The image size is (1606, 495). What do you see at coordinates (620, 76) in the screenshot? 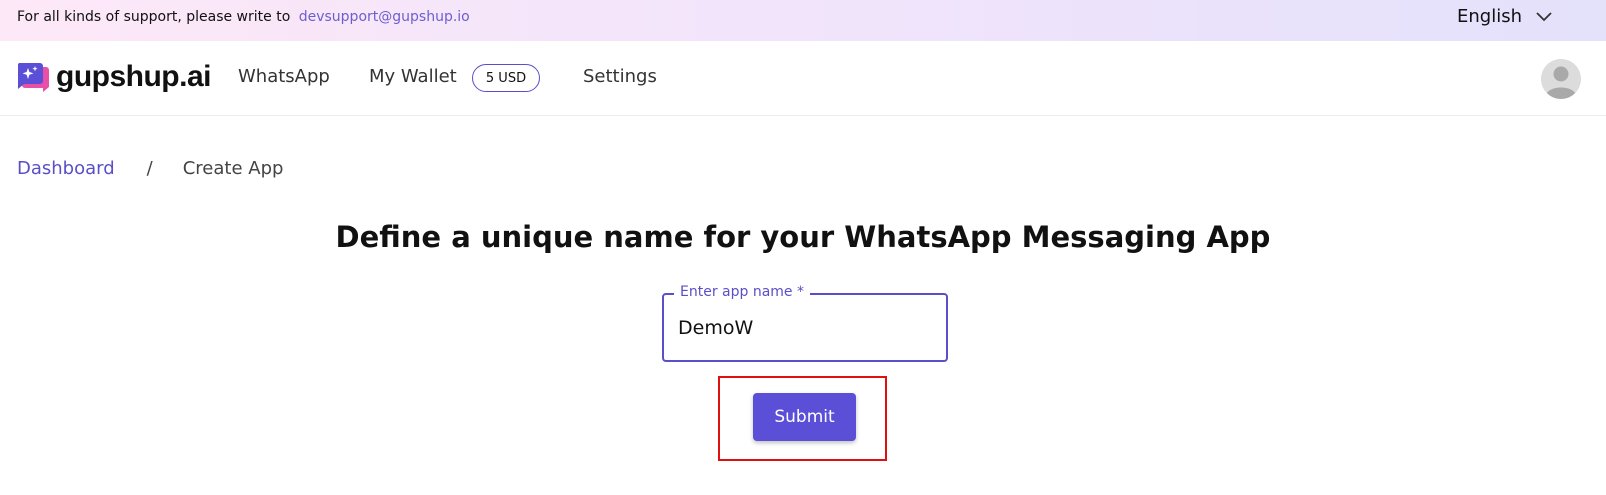
I see `nav-item-settings: Settings` at bounding box center [620, 76].